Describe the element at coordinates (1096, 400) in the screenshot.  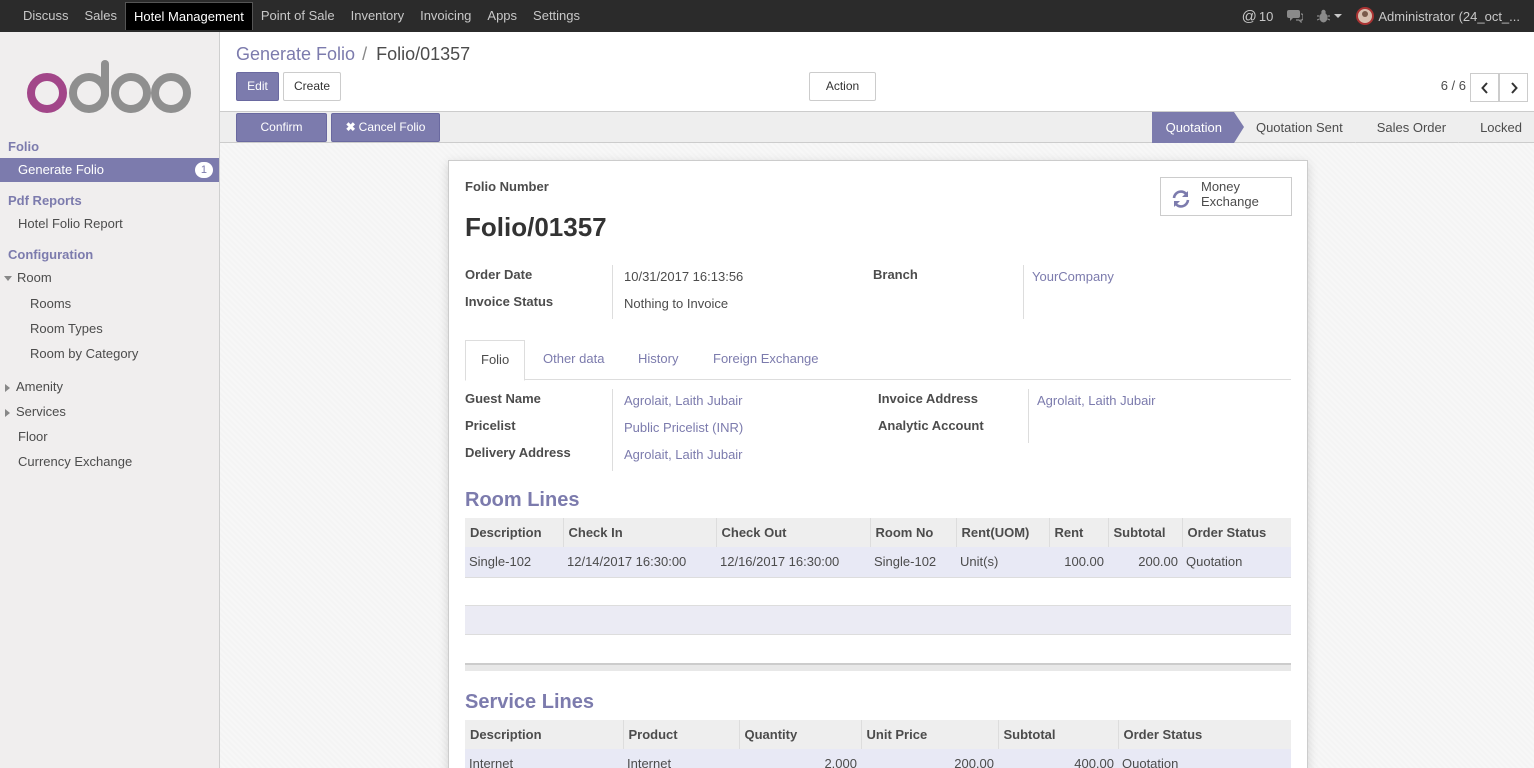
I see `invoice-address-value: Agrolait, Laith Jubair` at that location.